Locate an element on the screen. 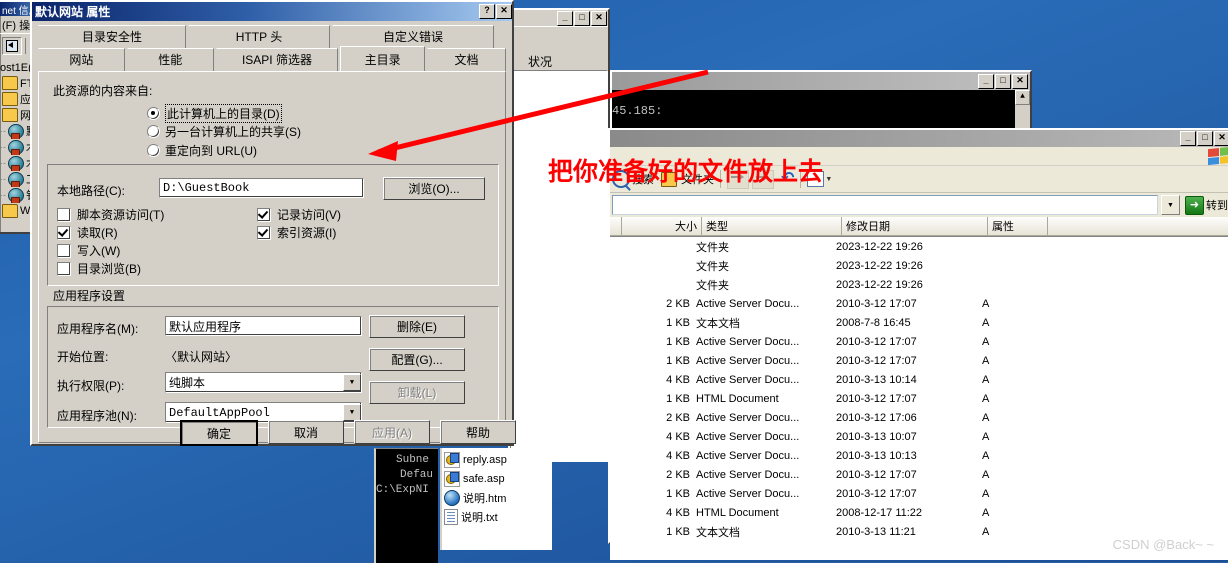 Image resolution: width=1228 pixels, height=563 pixels. background-window: _ □ ✕ 状况 is located at coordinates (559, 235).